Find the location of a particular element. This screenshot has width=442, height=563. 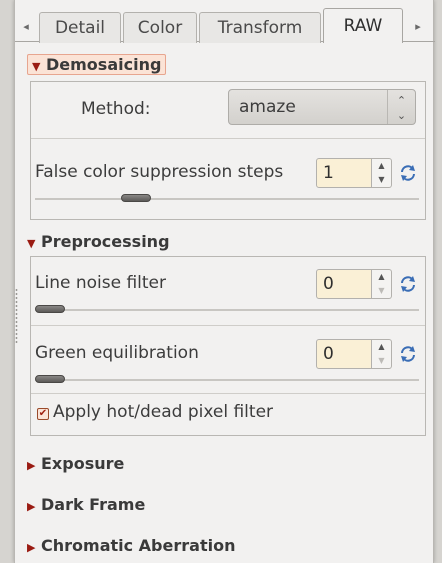

false-color-slider-knob is located at coordinates (136, 198).